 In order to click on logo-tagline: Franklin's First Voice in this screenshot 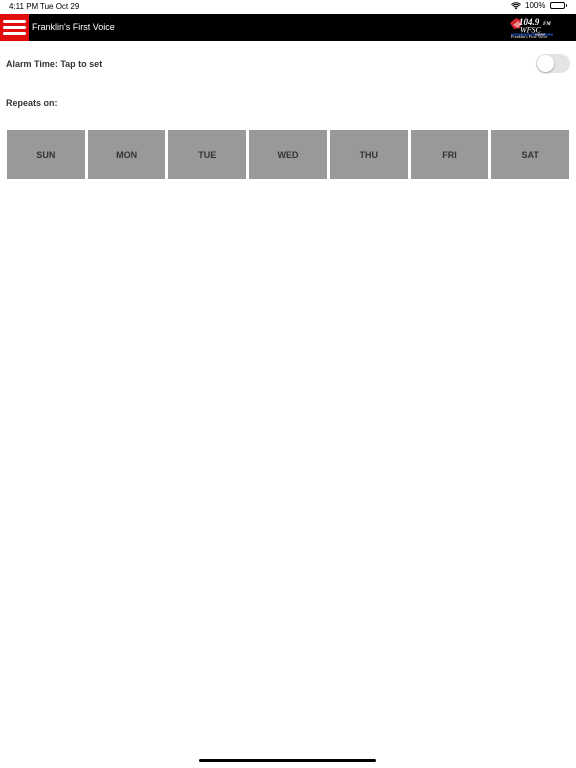, I will do `click(529, 36)`.